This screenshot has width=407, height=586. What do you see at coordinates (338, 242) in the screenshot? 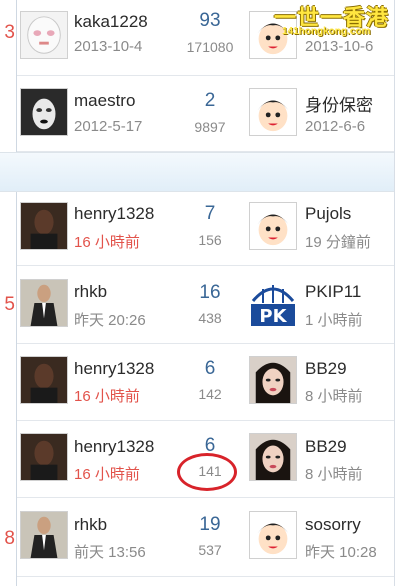
I see `last-post-time: 19 分鐘前` at bounding box center [338, 242].